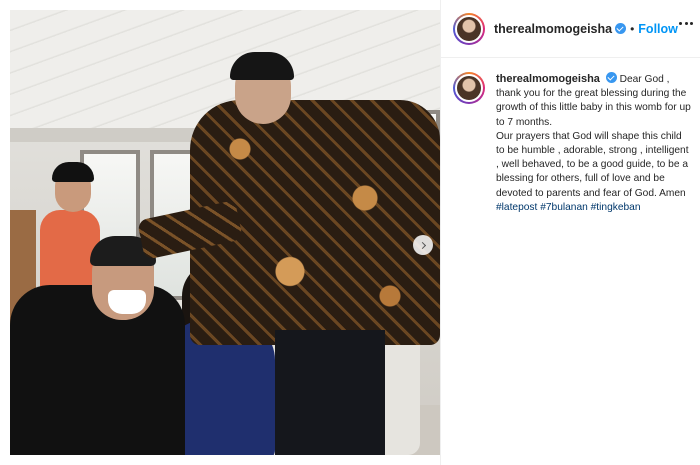  I want to click on photo-man-standing-hair, so click(262, 66).